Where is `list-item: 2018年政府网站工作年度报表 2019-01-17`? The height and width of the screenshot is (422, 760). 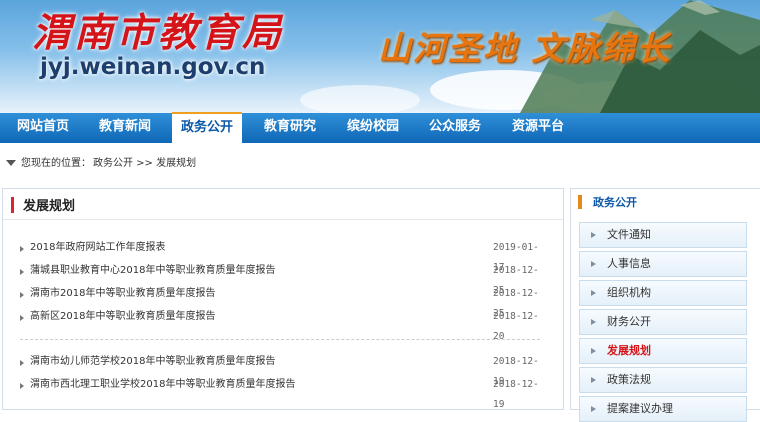
list-item: 2018年政府网站工作年度报表 2019-01-17 is located at coordinates (280, 255).